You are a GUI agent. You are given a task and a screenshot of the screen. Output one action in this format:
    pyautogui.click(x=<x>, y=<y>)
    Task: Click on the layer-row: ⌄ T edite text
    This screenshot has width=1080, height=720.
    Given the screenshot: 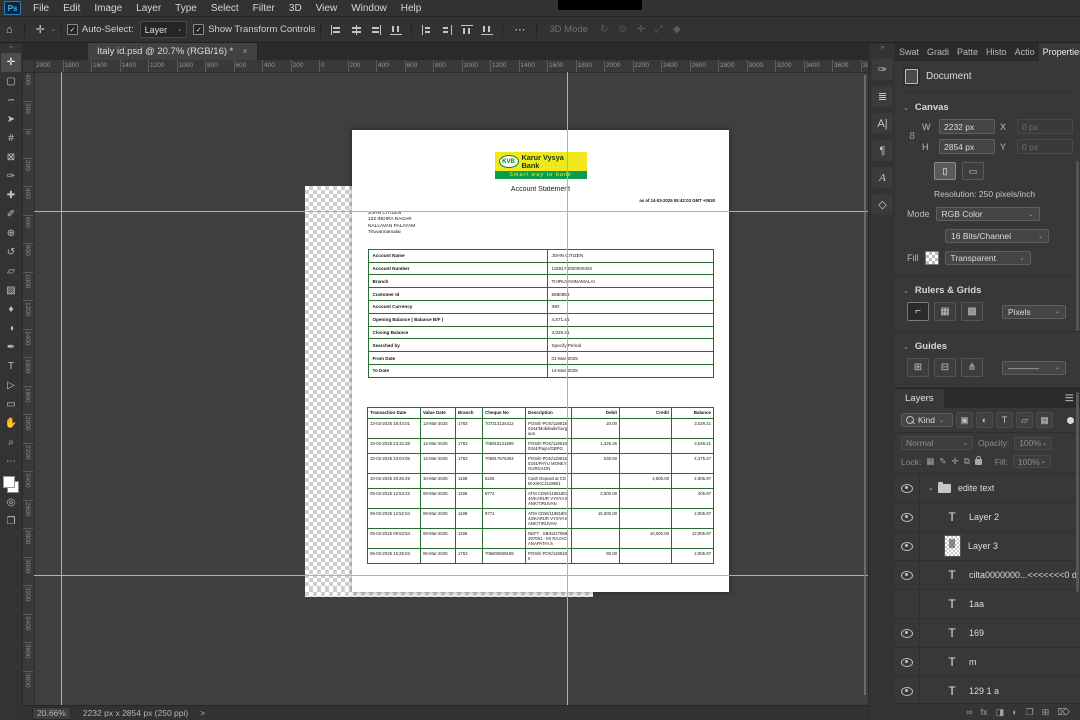 What is the action you would take?
    pyautogui.click(x=987, y=488)
    